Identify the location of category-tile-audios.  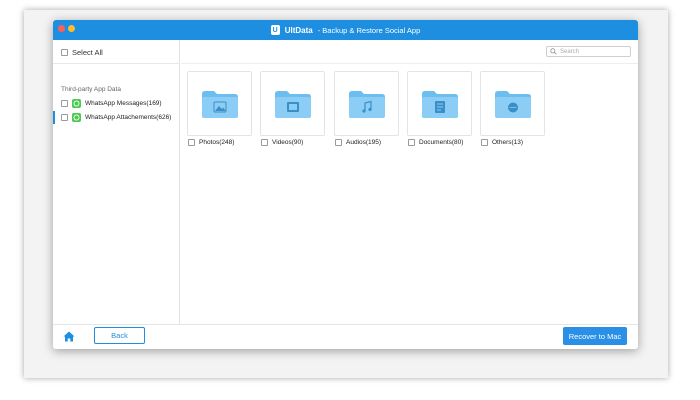
(366, 103).